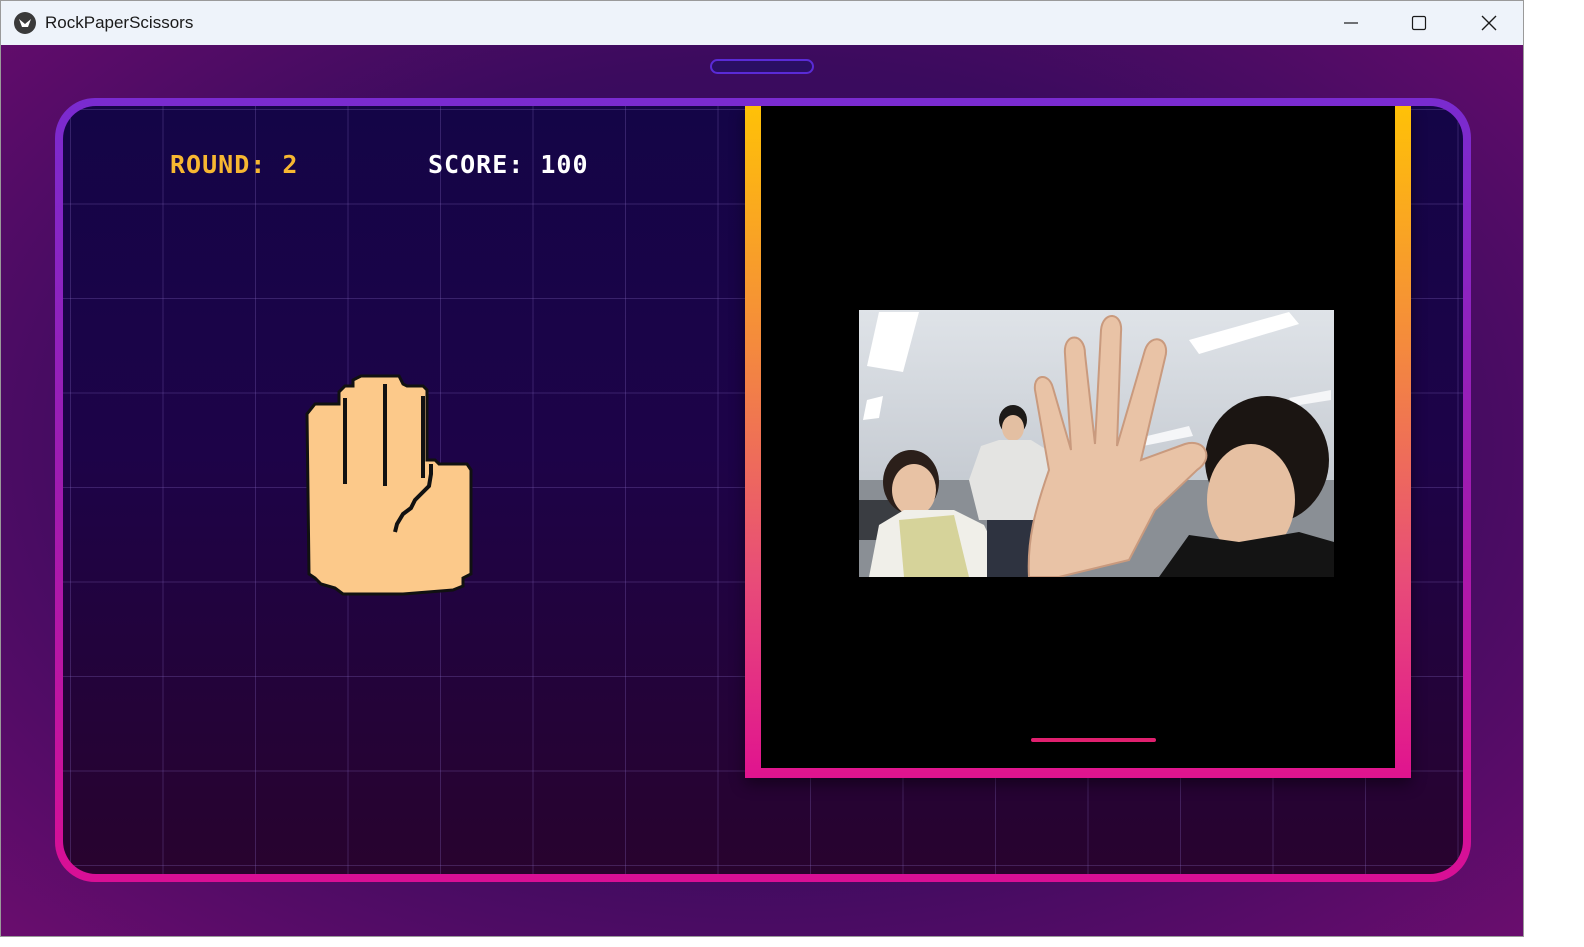  I want to click on webcam-image, so click(1096, 443).